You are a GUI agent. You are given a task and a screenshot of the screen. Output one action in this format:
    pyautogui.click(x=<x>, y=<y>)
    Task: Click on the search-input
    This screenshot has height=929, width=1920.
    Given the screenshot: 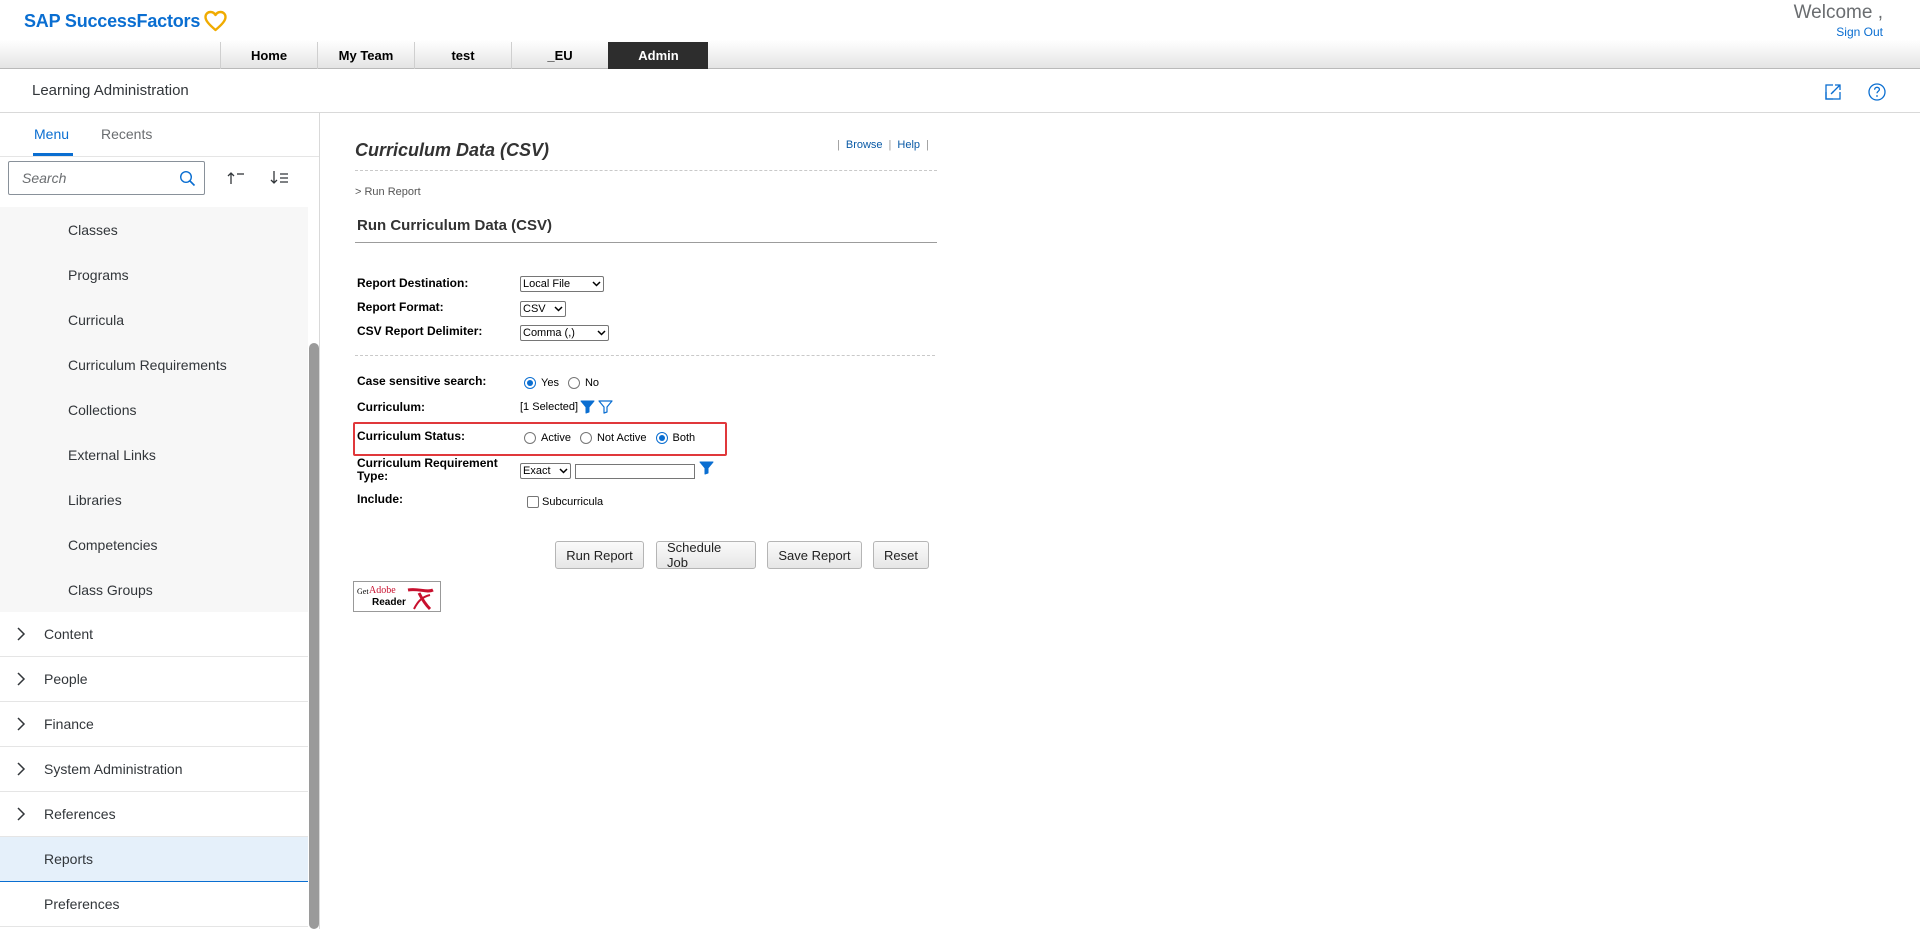 What is the action you would take?
    pyautogui.click(x=89, y=178)
    